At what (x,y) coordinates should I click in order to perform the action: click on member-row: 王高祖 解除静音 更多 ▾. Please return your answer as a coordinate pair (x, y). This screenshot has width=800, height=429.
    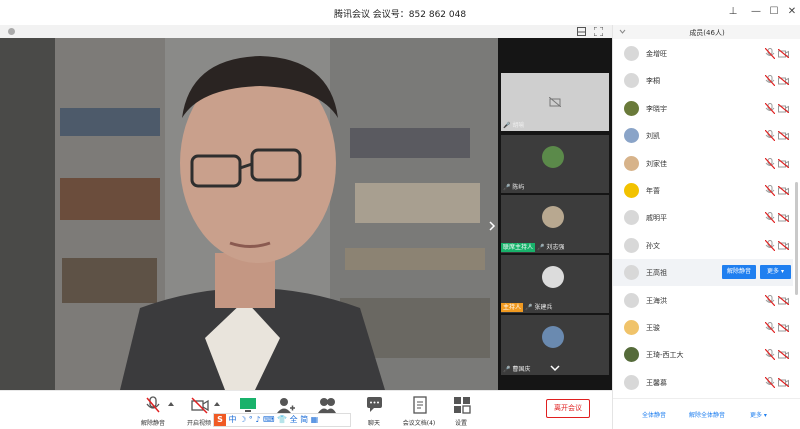
    Looking at the image, I should click on (703, 273).